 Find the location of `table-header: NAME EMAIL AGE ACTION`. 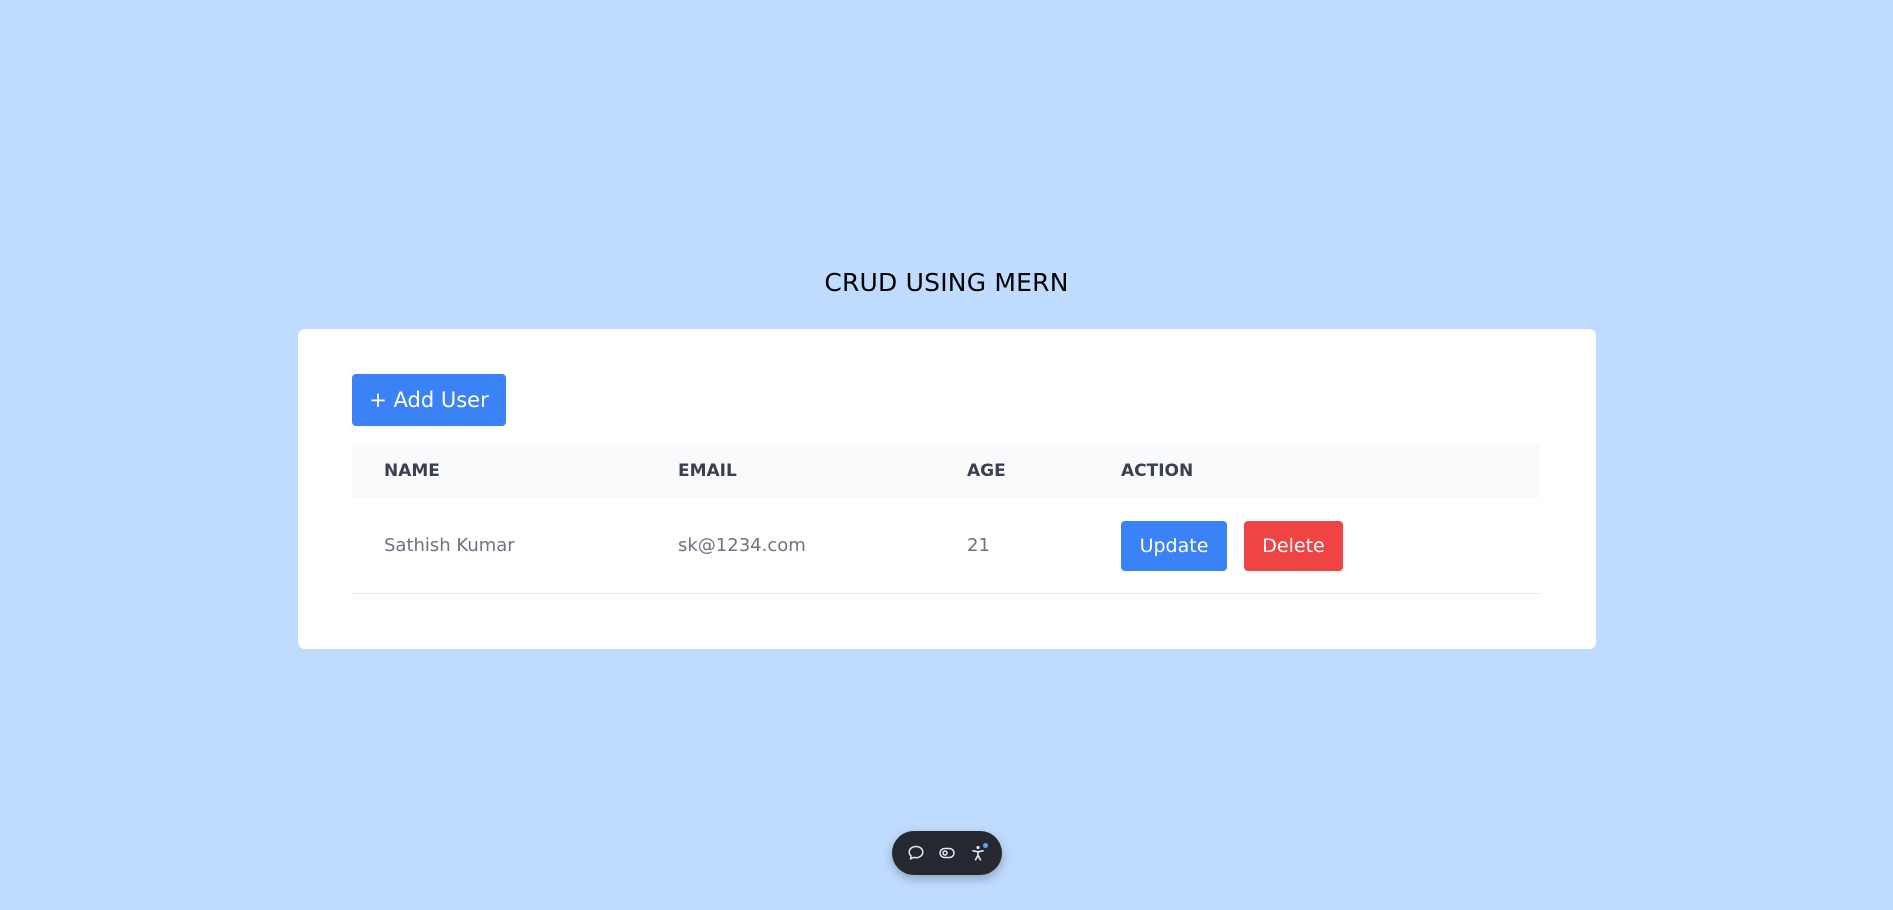

table-header: NAME EMAIL AGE ACTION is located at coordinates (946, 471).